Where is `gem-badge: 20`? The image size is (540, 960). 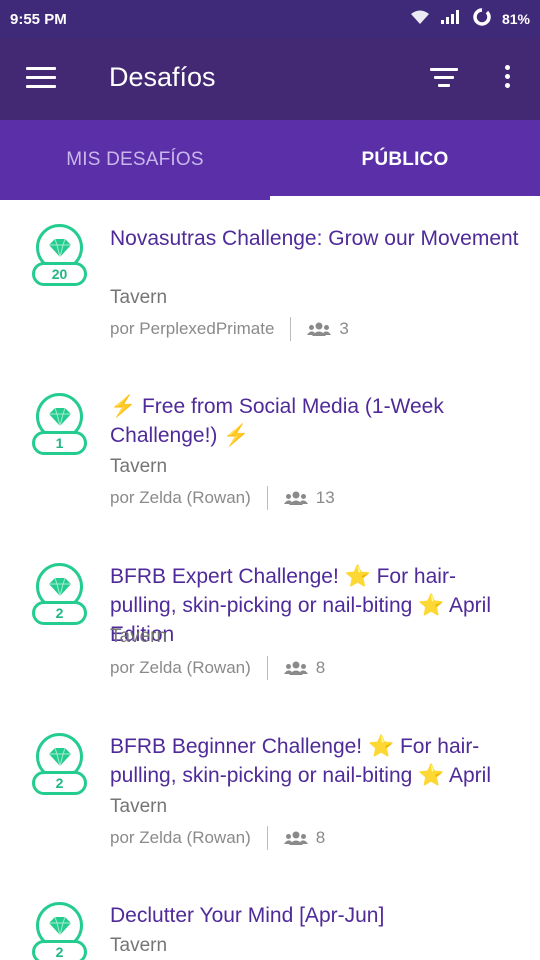 gem-badge: 20 is located at coordinates (59, 257).